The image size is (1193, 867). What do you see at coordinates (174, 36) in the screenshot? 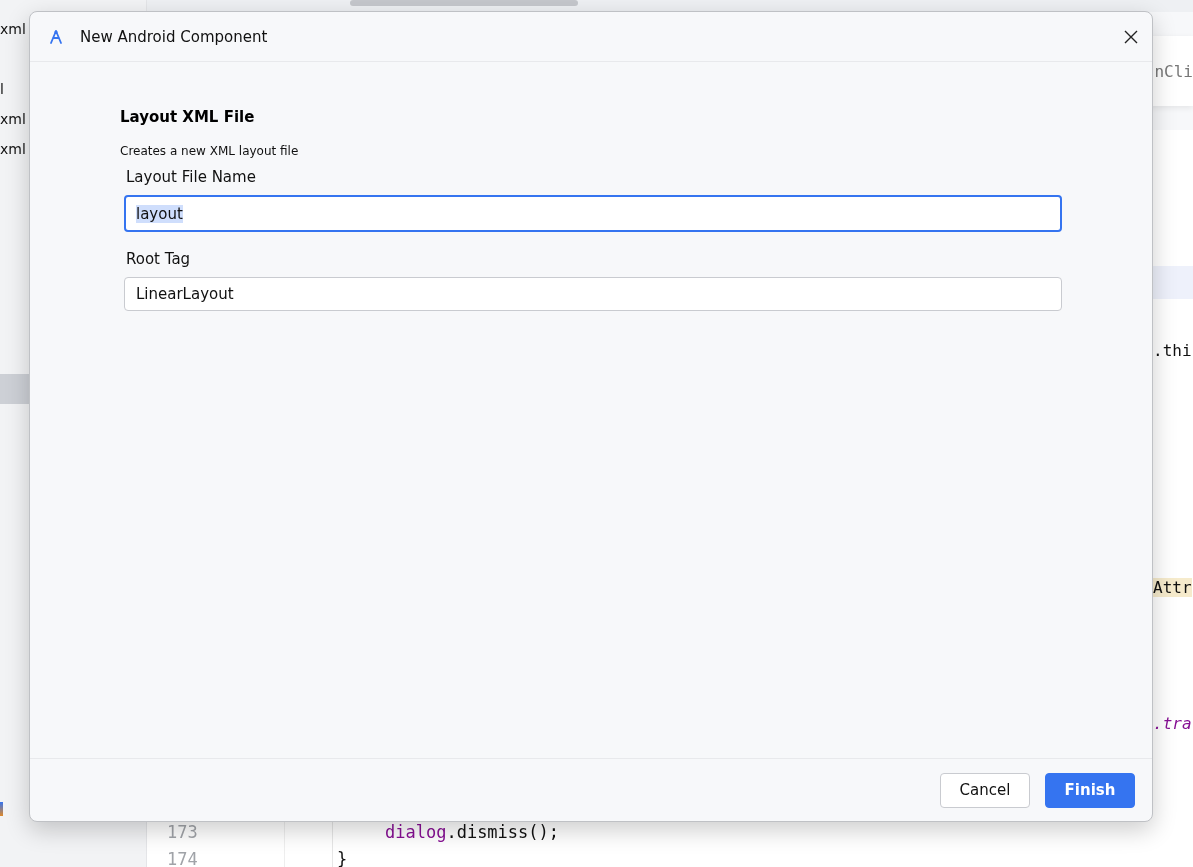
I see `dialog-title: New Android Component` at bounding box center [174, 36].